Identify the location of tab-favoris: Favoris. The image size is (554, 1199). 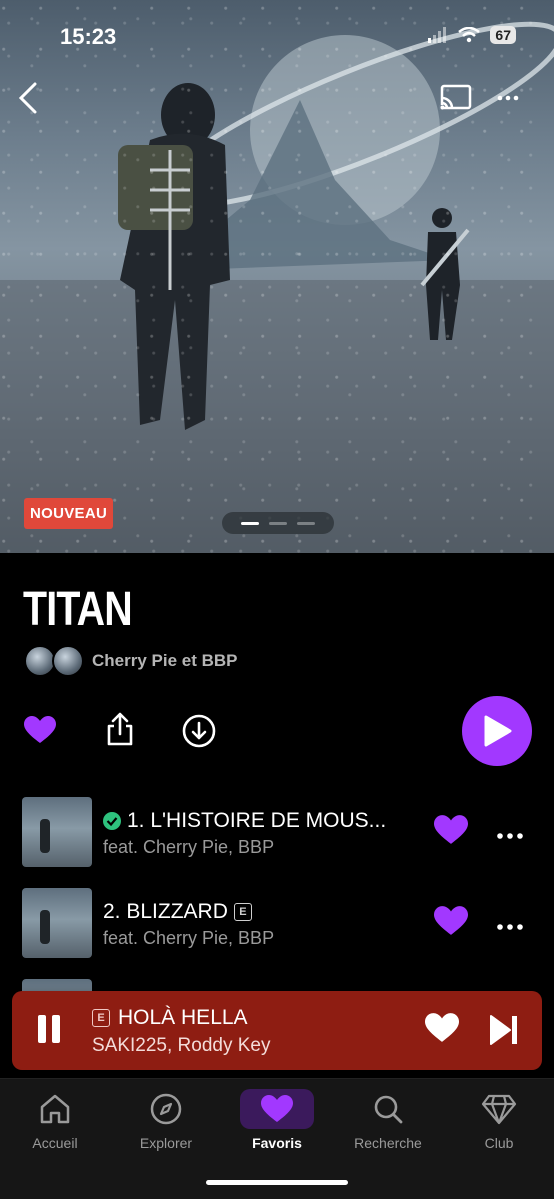
(277, 1120).